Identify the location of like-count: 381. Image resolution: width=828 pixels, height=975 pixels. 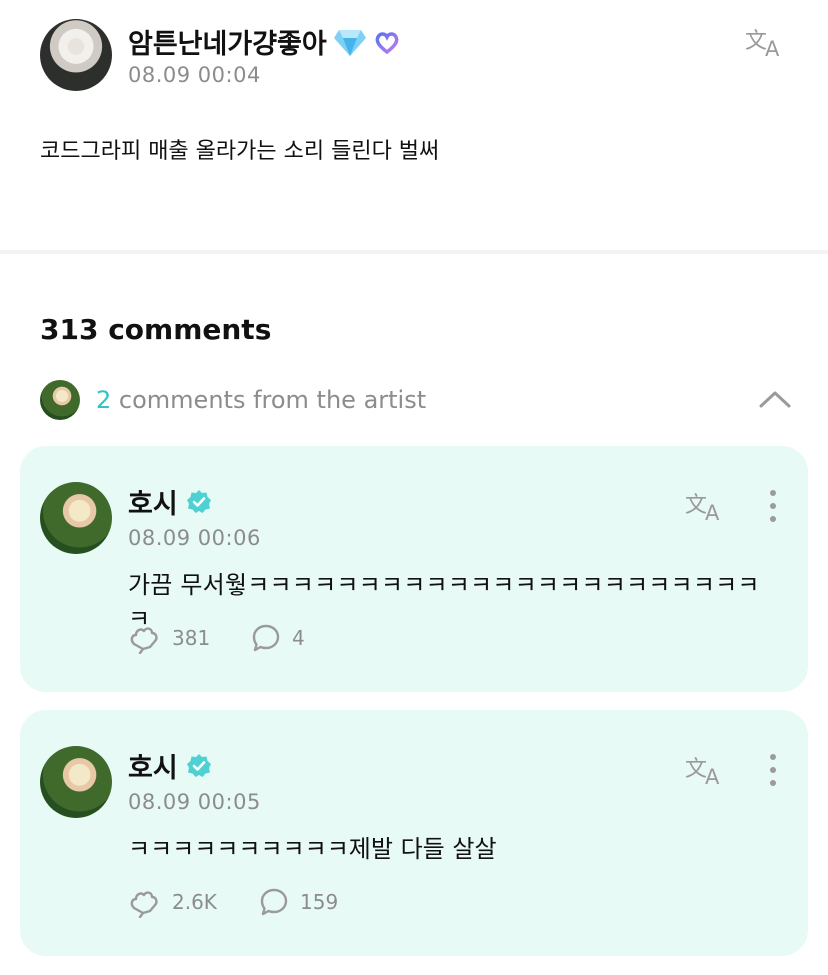
(191, 638).